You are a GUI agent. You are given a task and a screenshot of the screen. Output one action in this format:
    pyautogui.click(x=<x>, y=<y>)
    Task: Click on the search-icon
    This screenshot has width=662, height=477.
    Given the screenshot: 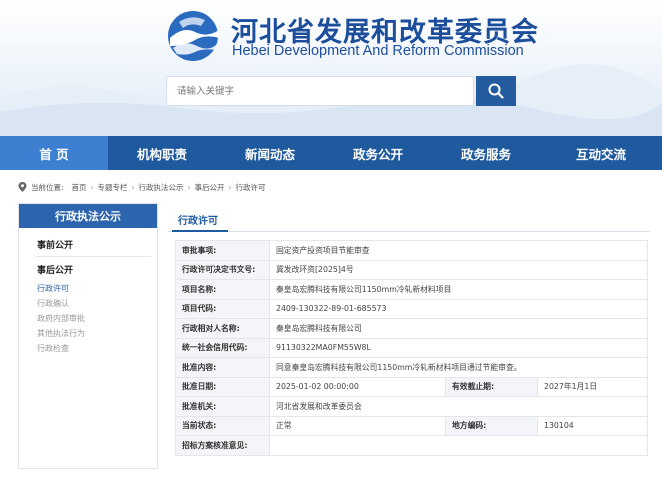 What is the action you would take?
    pyautogui.click(x=496, y=91)
    